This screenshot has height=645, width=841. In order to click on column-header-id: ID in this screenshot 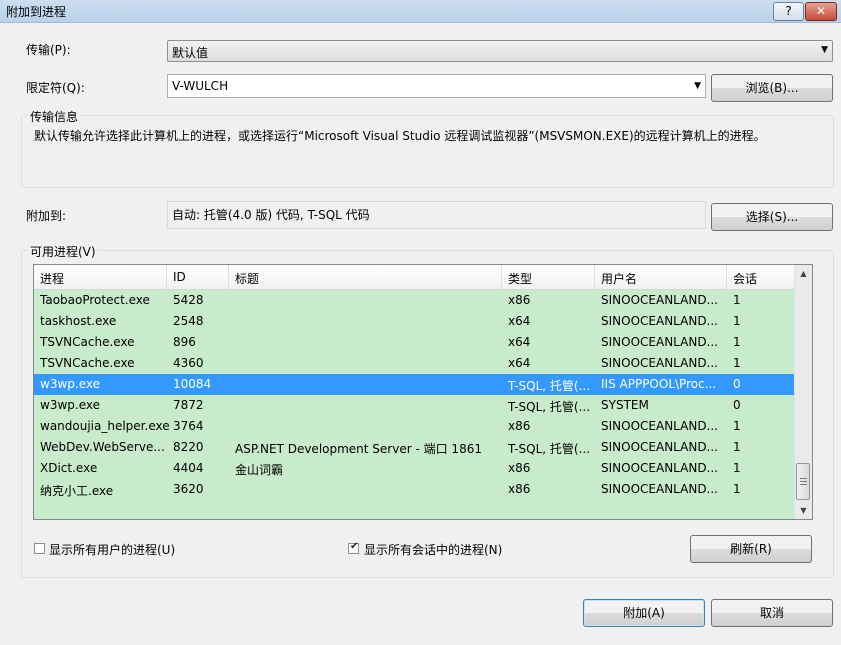, I will do `click(179, 277)`.